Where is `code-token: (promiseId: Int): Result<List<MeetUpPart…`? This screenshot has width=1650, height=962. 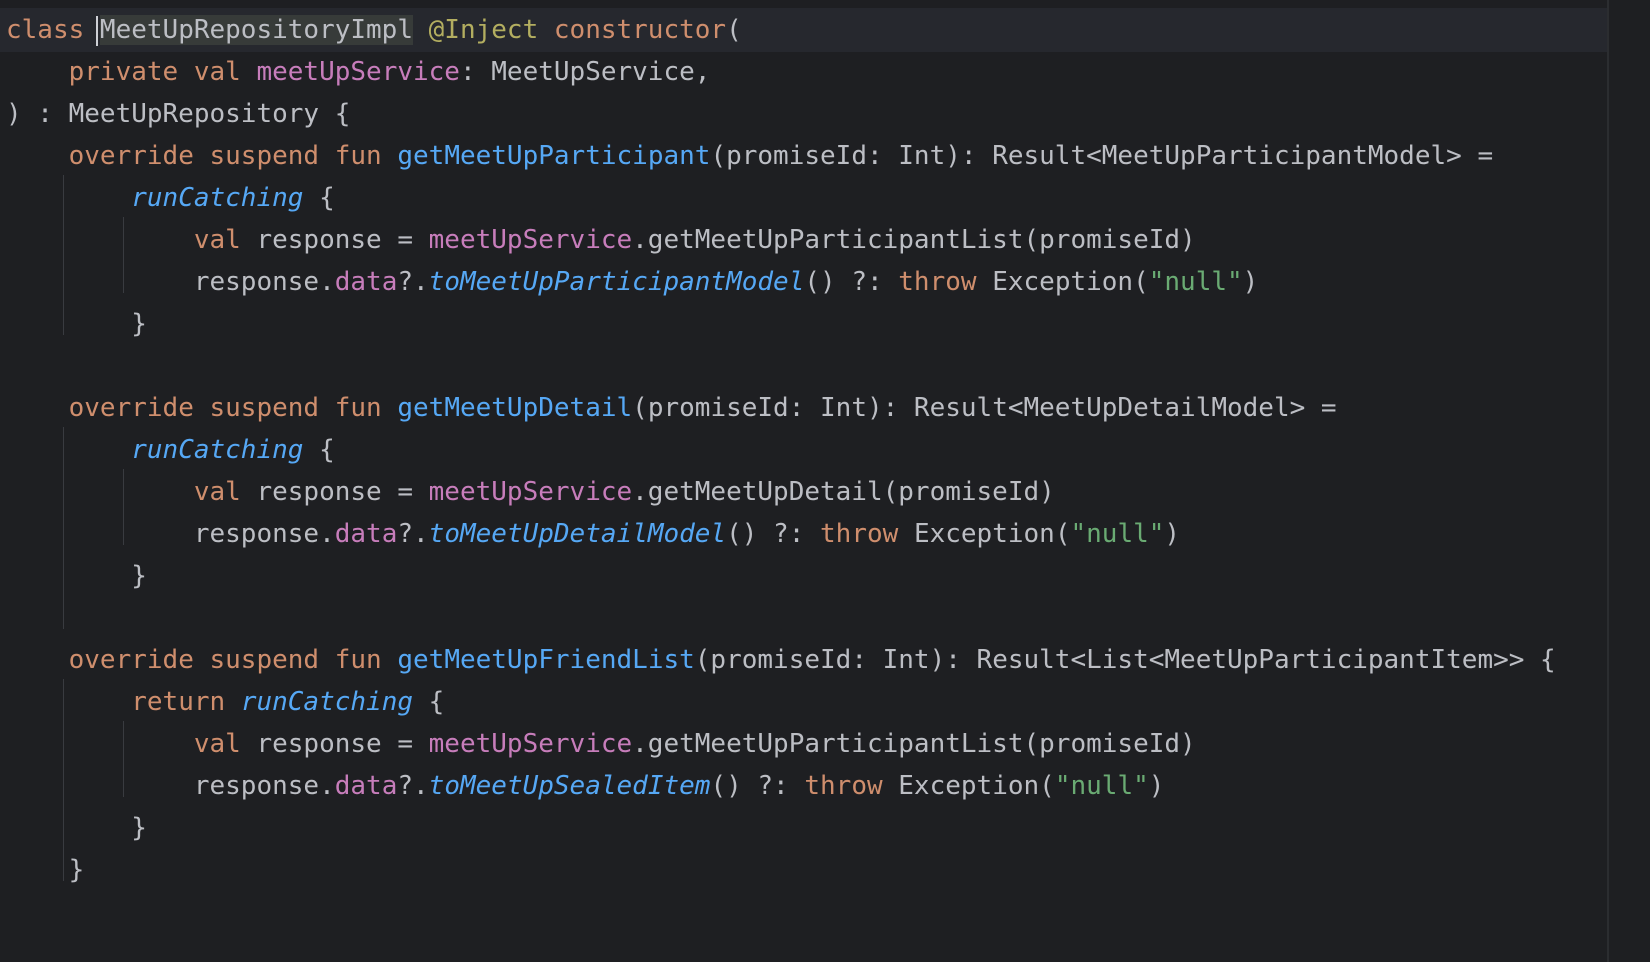
code-token: (promiseId: Int): Result<List<MeetUpPart… is located at coordinates (1125, 660).